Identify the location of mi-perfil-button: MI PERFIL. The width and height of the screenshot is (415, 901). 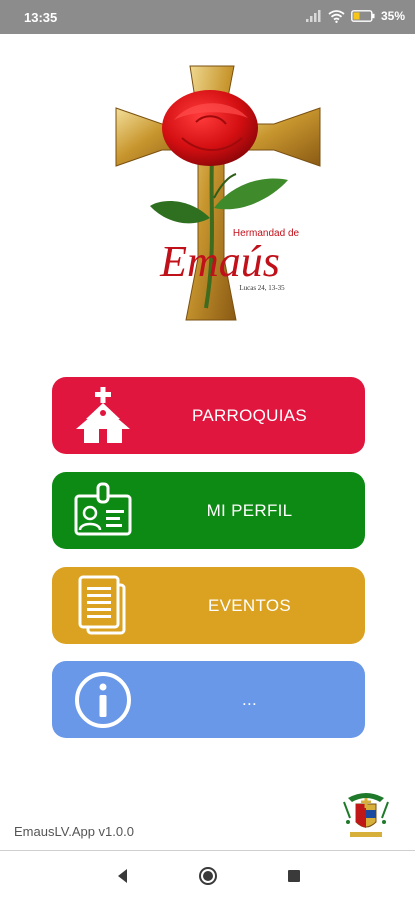
(208, 510).